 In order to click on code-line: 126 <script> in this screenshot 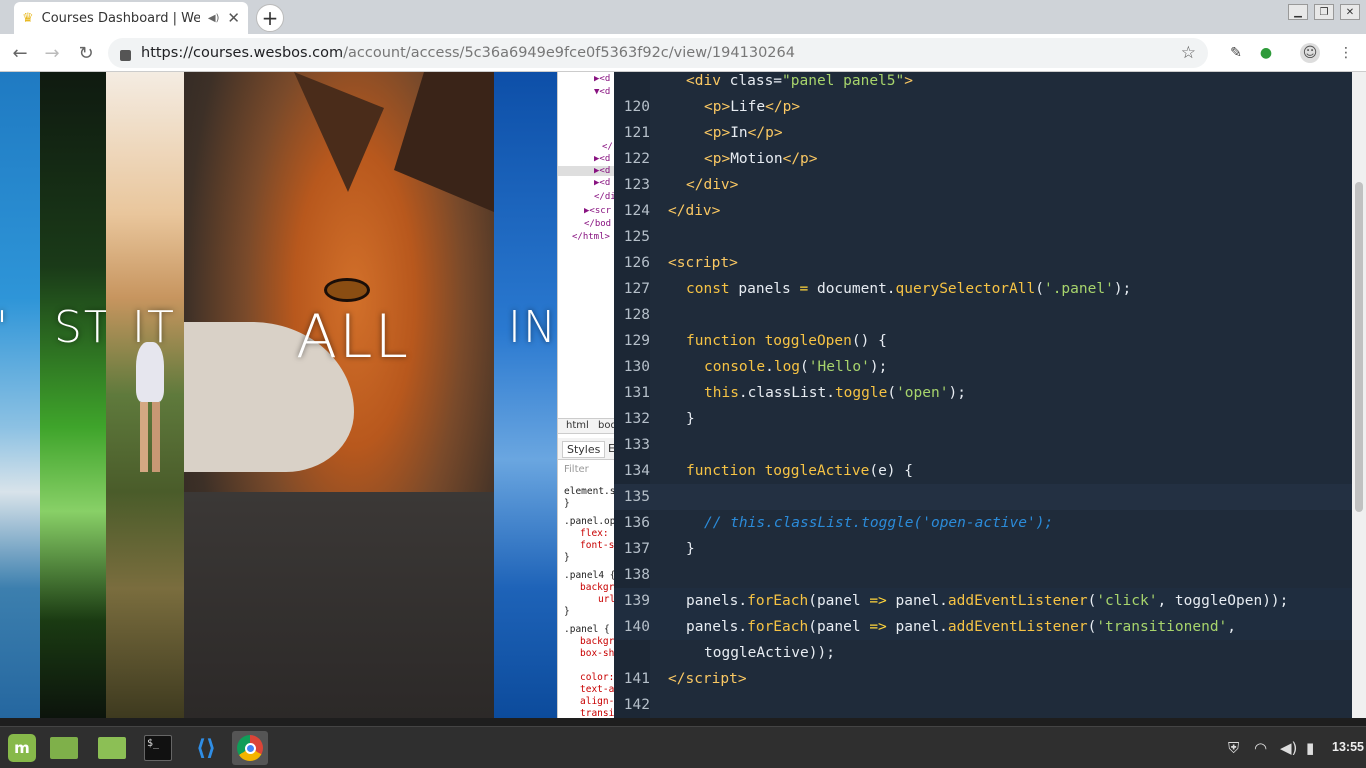, I will do `click(990, 263)`.